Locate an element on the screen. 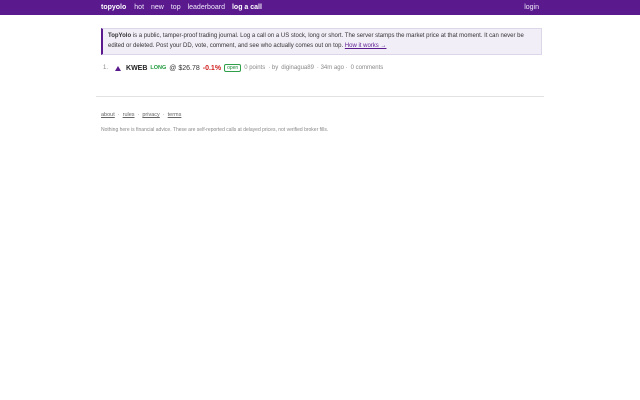 Image resolution: width=640 pixels, height=400 pixels. nav-top-link: top is located at coordinates (176, 7).